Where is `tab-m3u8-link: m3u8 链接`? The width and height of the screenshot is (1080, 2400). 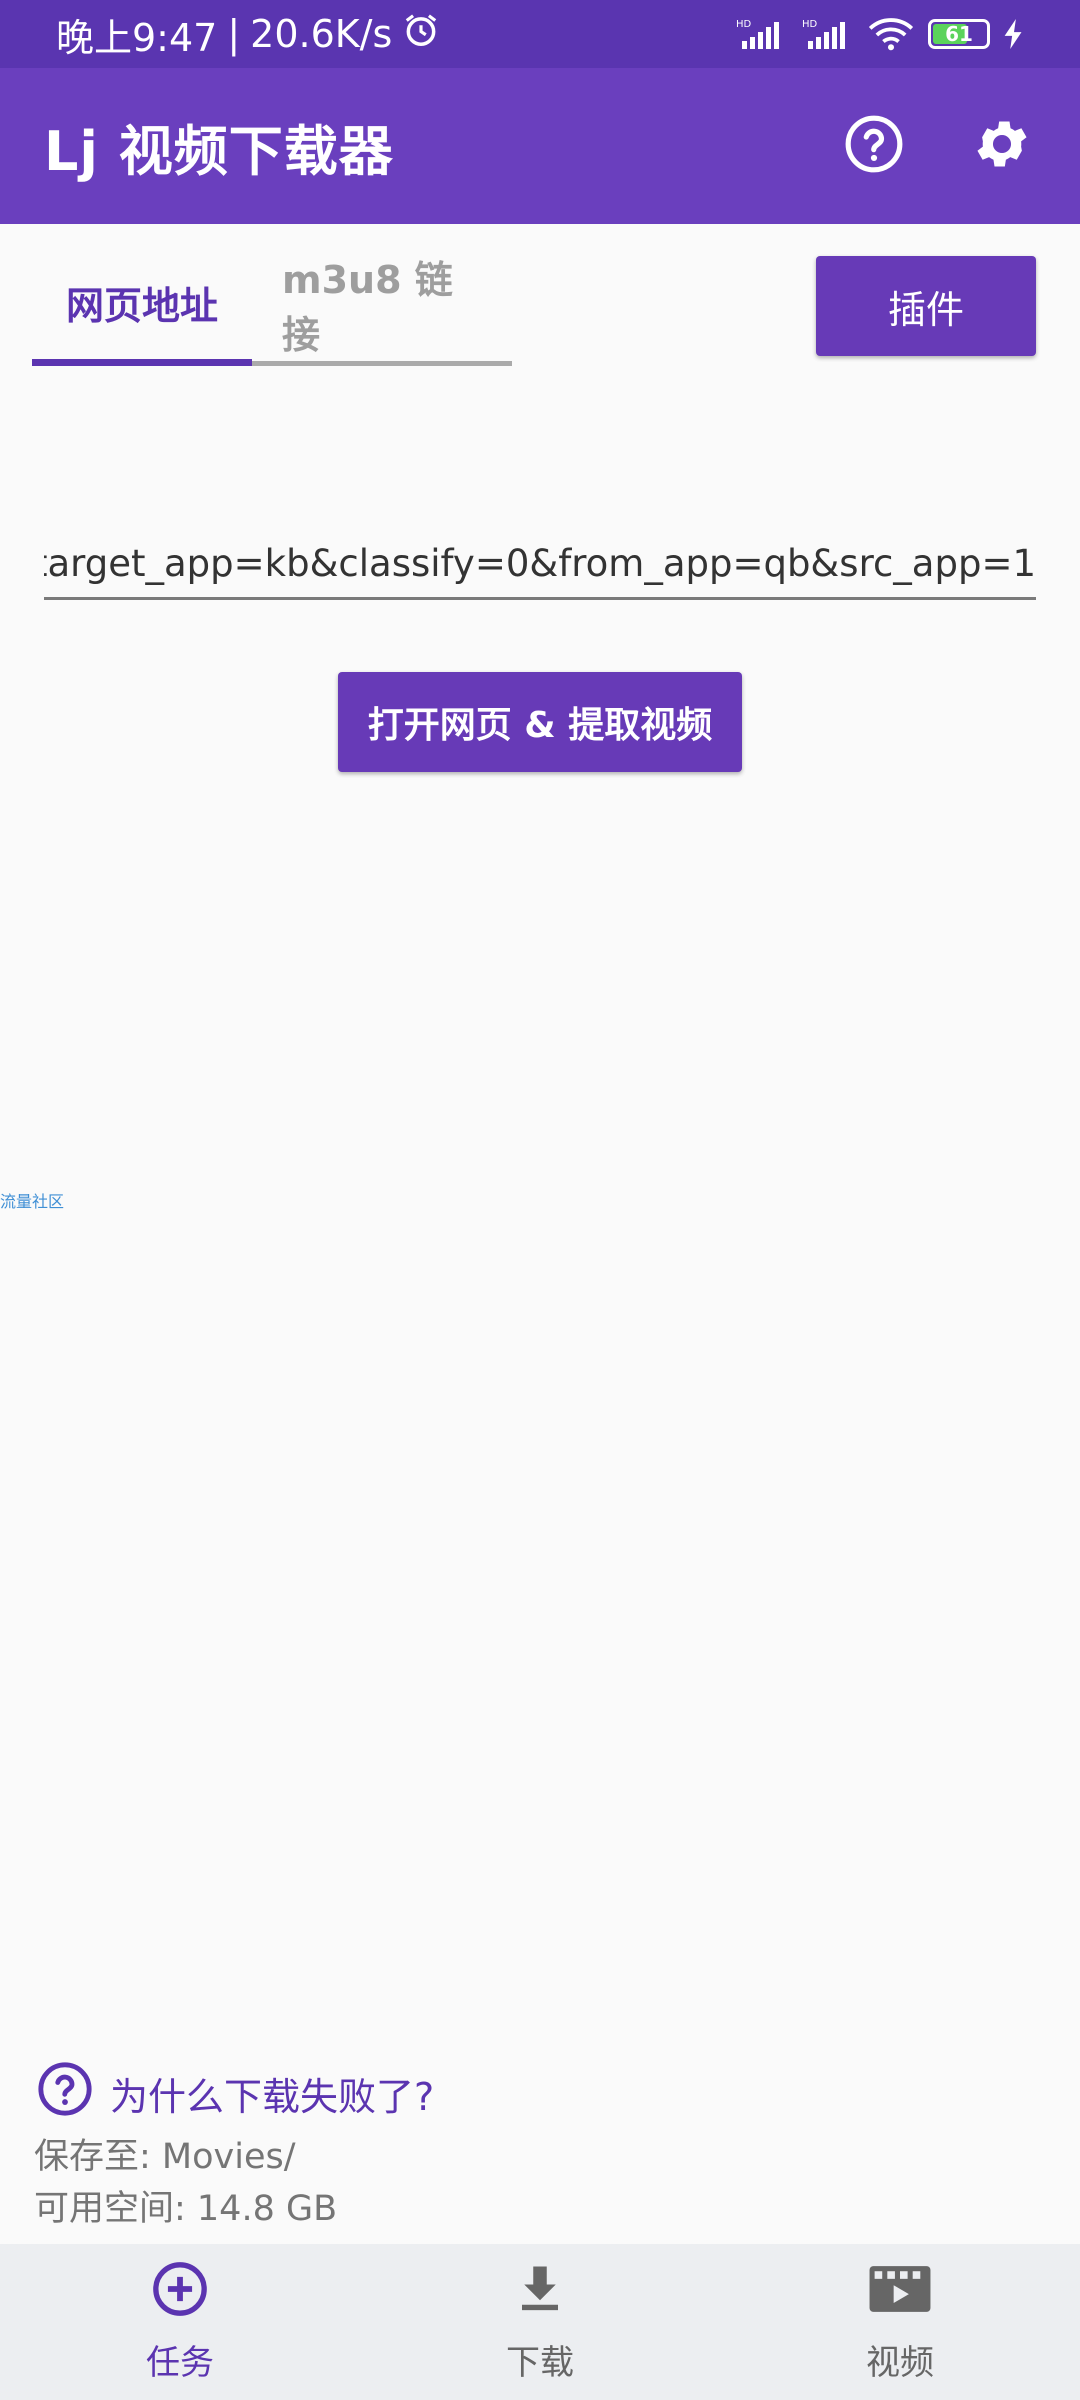 tab-m3u8-link: m3u8 链接 is located at coordinates (382, 306).